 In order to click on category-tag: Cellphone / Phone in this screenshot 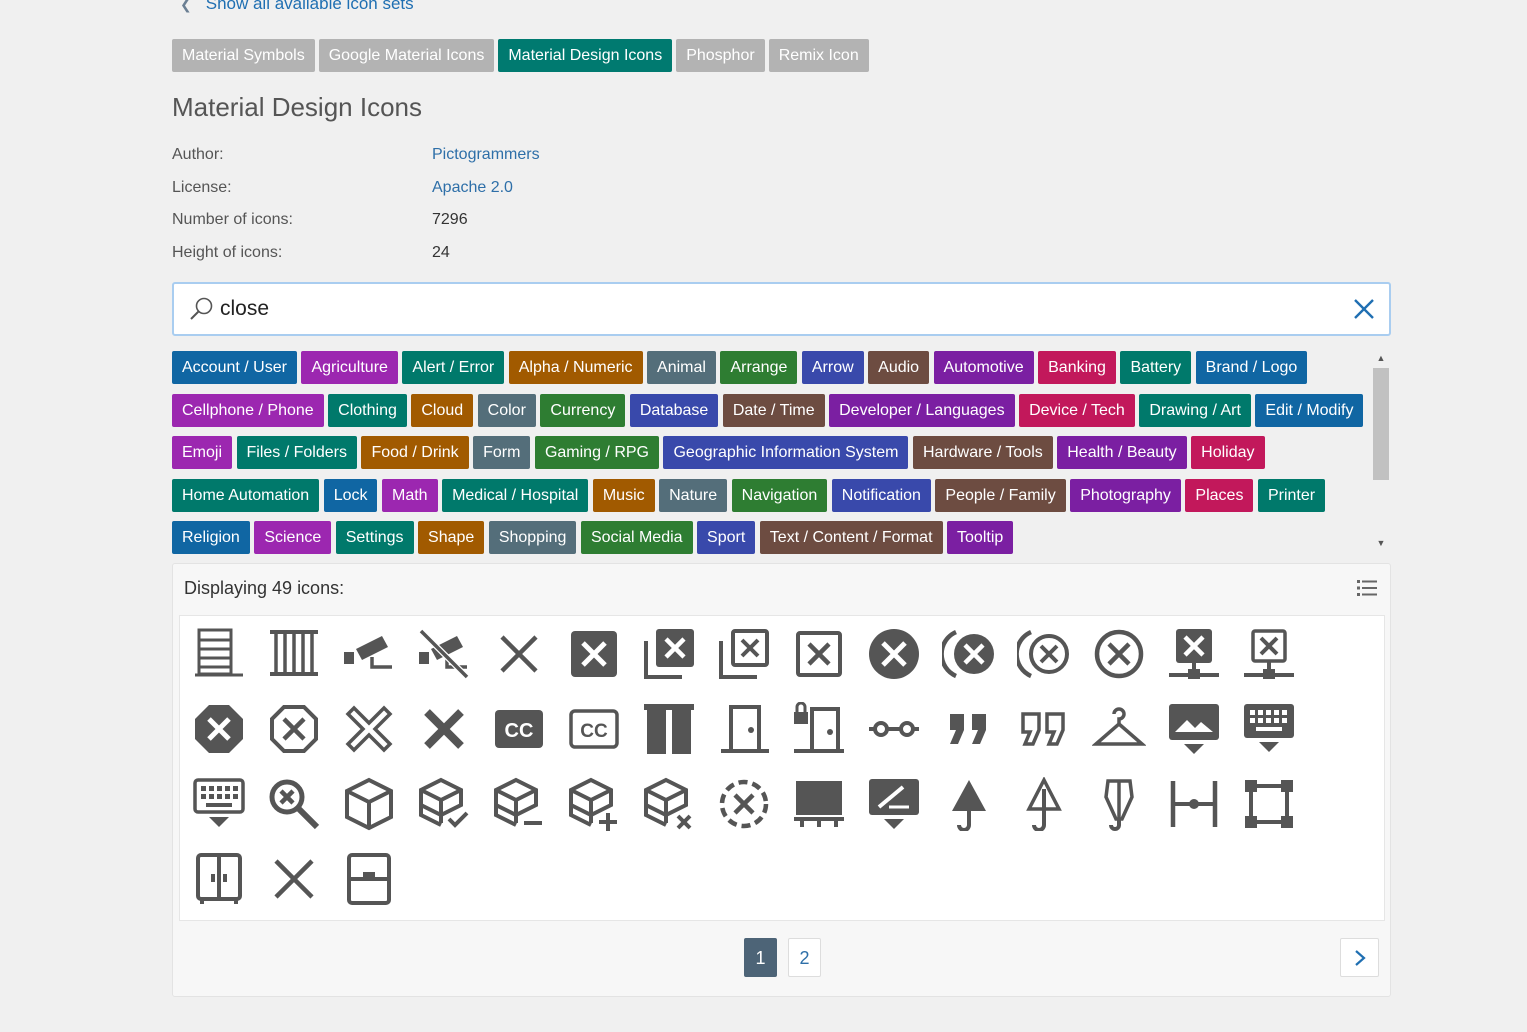, I will do `click(248, 410)`.